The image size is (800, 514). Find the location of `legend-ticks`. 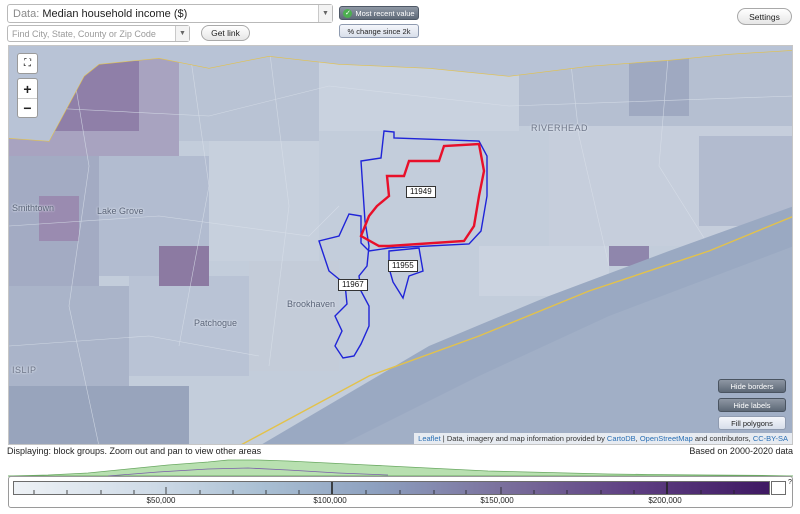

legend-ticks is located at coordinates (384, 488).